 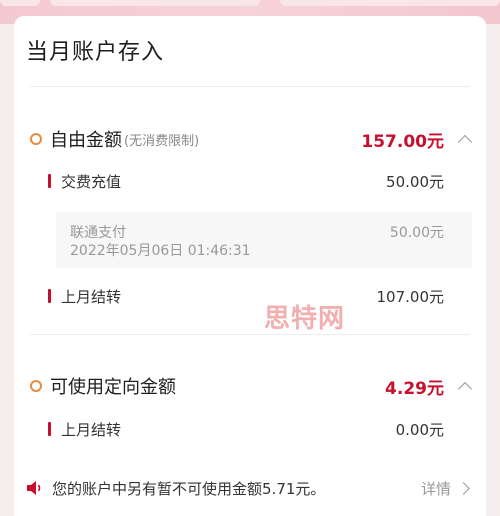 What do you see at coordinates (189, 488) in the screenshot?
I see `notice-text: 您的账户中另有暂不可使用金额5.71元。` at bounding box center [189, 488].